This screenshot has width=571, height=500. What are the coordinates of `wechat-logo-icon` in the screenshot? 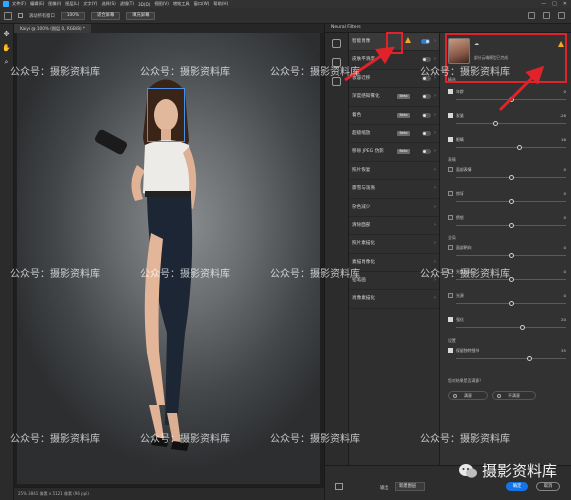 It's located at (468, 470).